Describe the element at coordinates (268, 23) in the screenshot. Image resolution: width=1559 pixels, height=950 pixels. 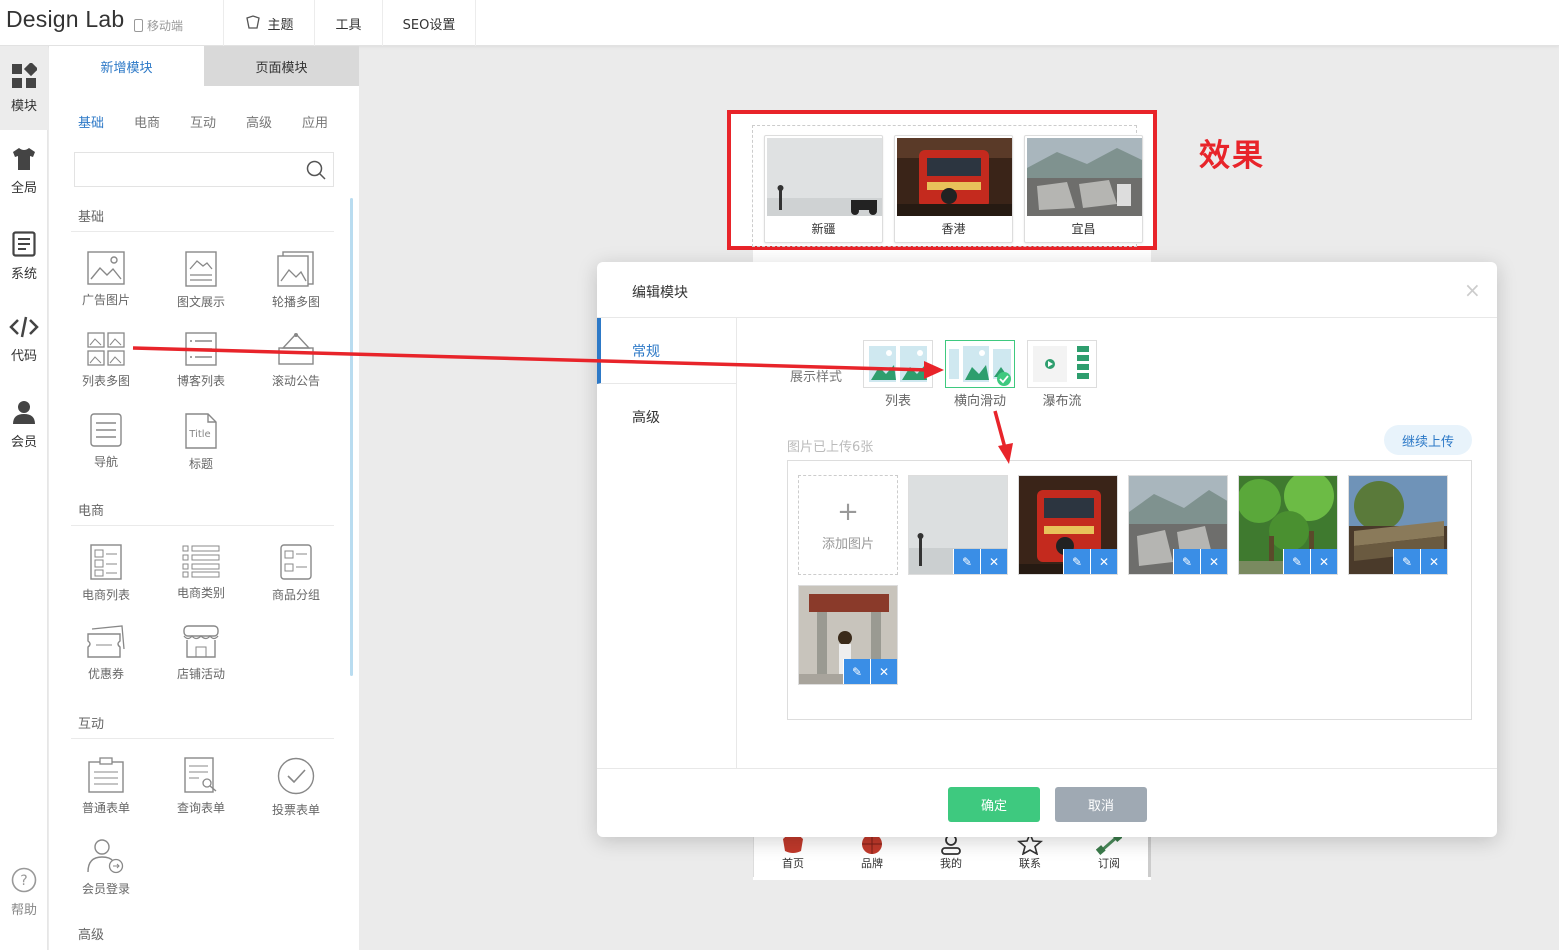
I see `topnav-theme: 主题` at that location.